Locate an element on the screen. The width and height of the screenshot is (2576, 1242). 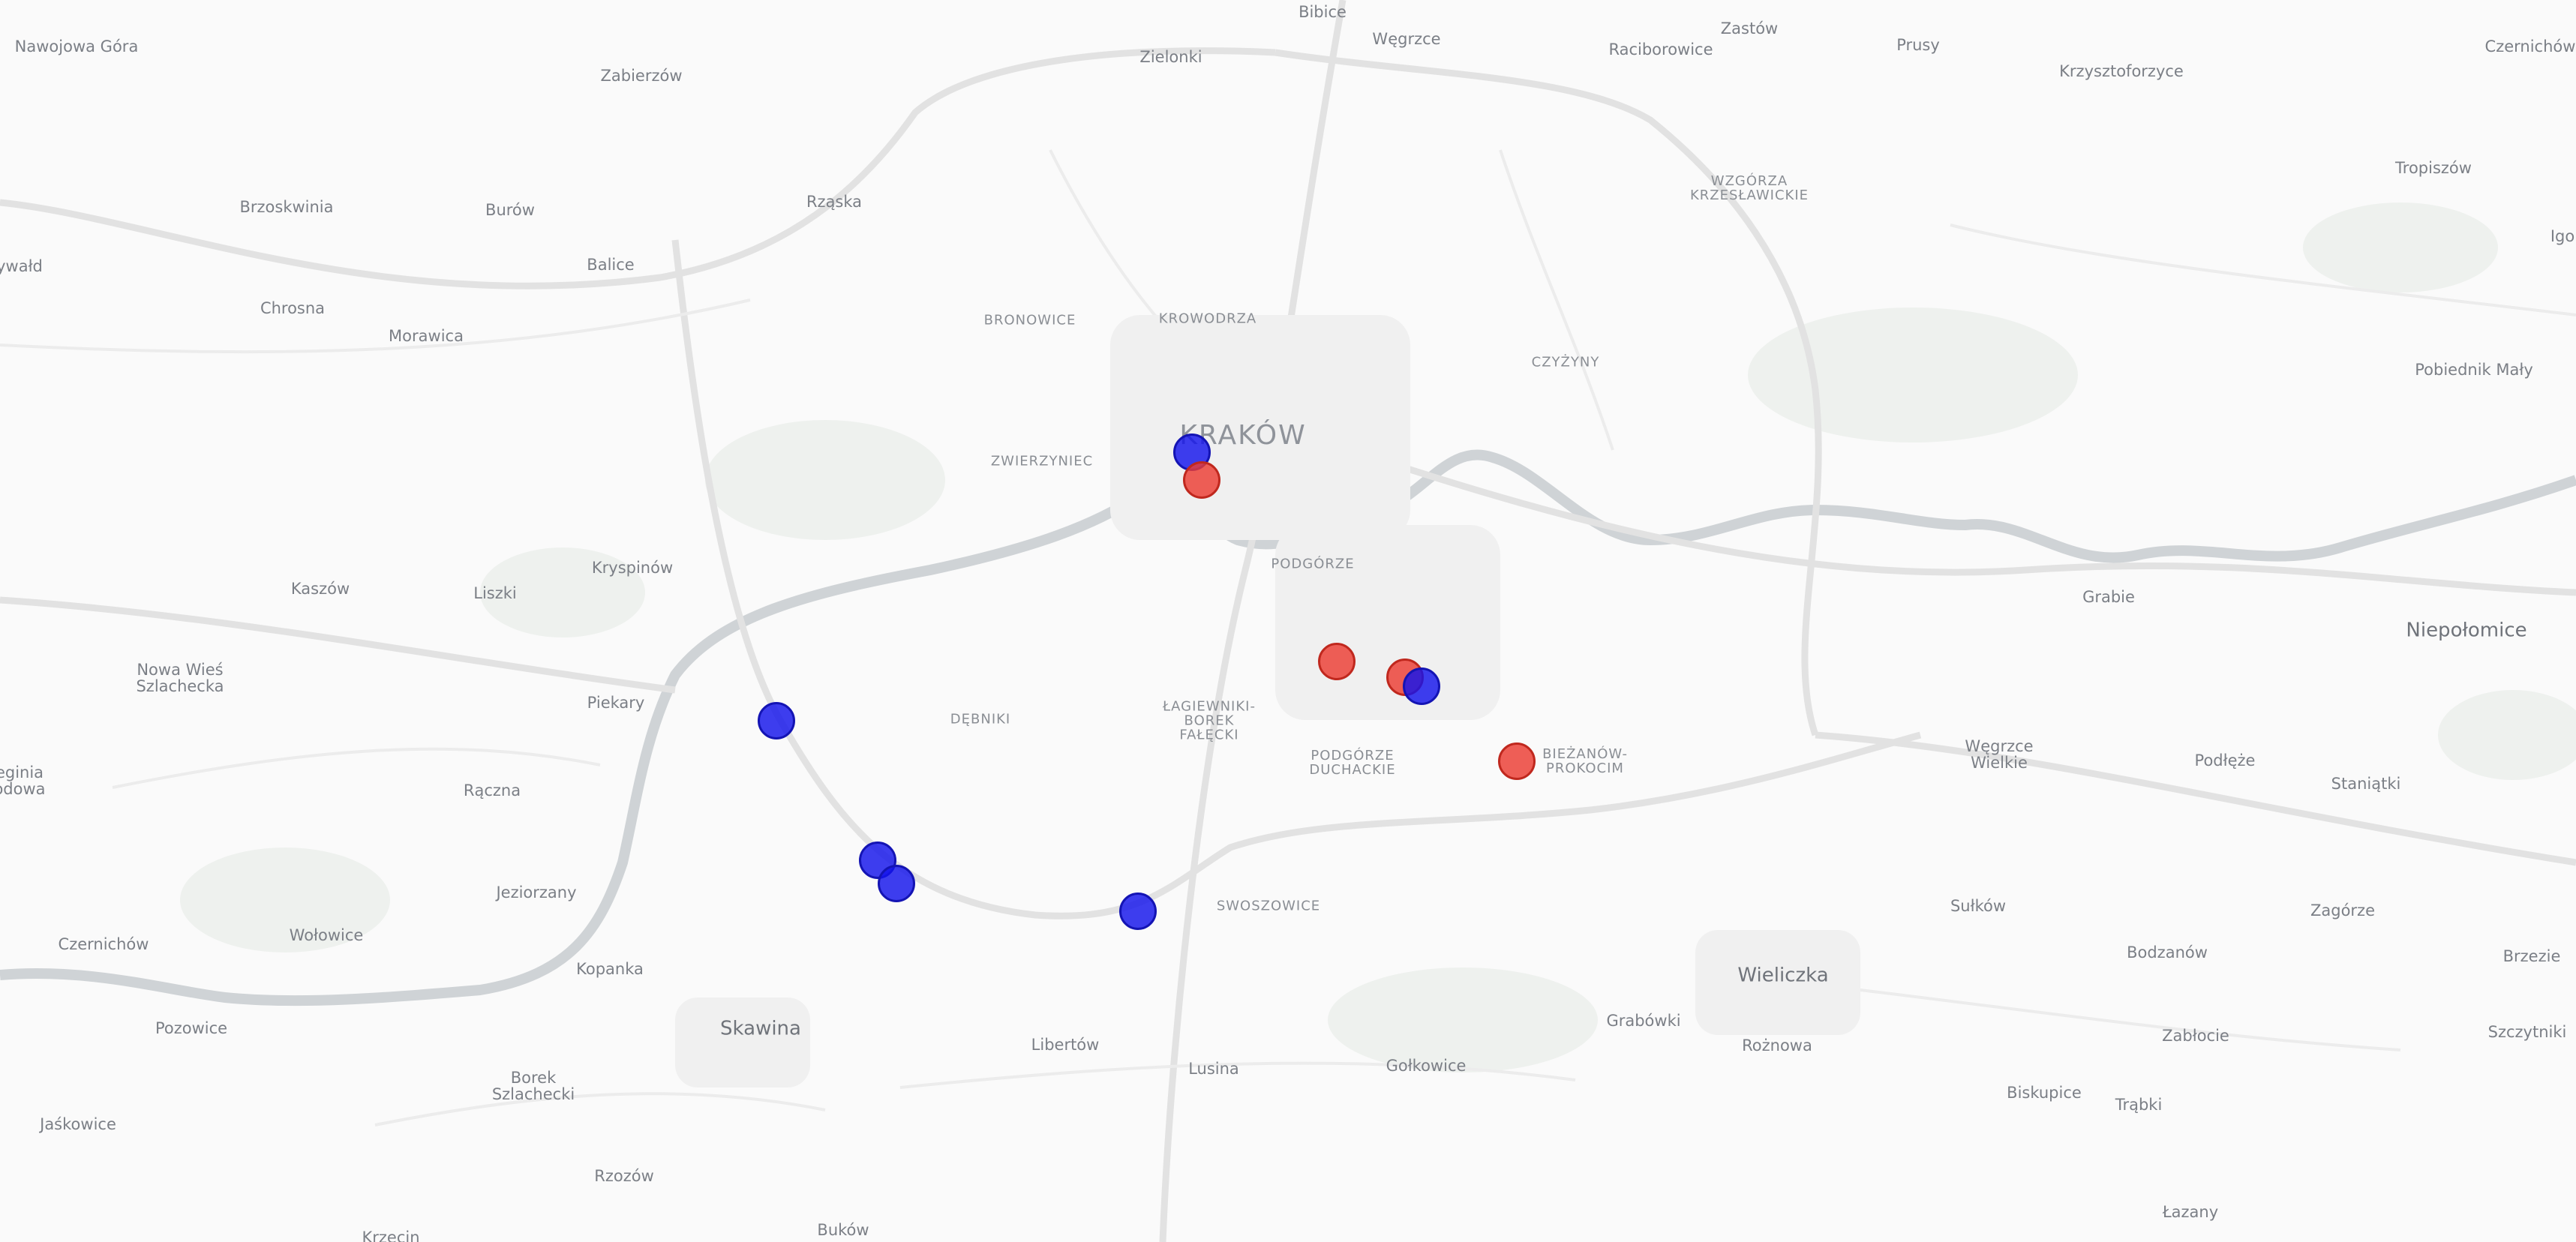
place-label-chrosna: Chrosna is located at coordinates (293, 307).